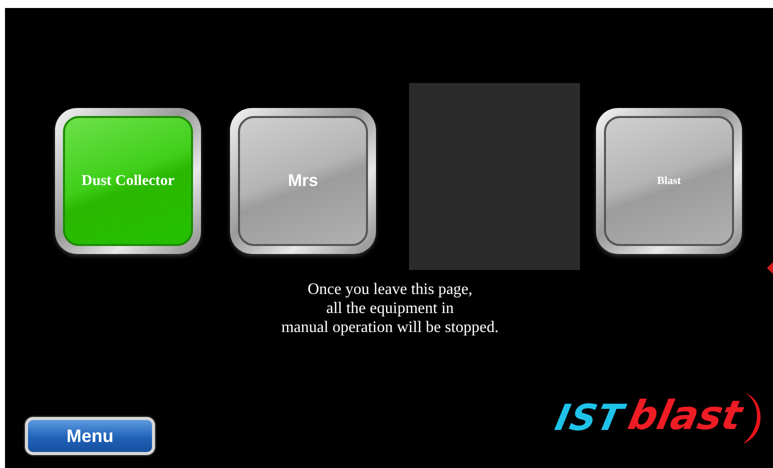 The height and width of the screenshot is (468, 773). Describe the element at coordinates (390, 327) in the screenshot. I see `warning-text: manual operation will be stopped.` at that location.